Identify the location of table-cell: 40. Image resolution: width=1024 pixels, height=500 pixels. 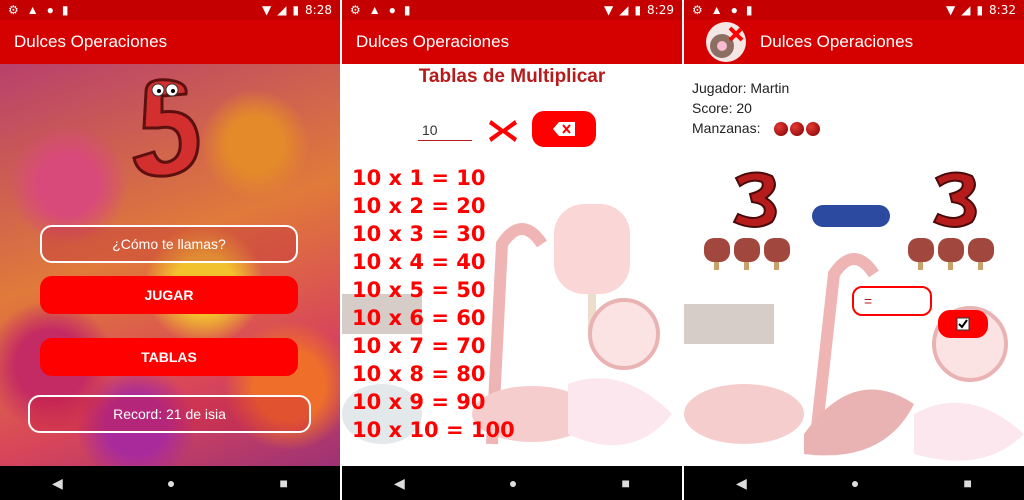
(471, 262).